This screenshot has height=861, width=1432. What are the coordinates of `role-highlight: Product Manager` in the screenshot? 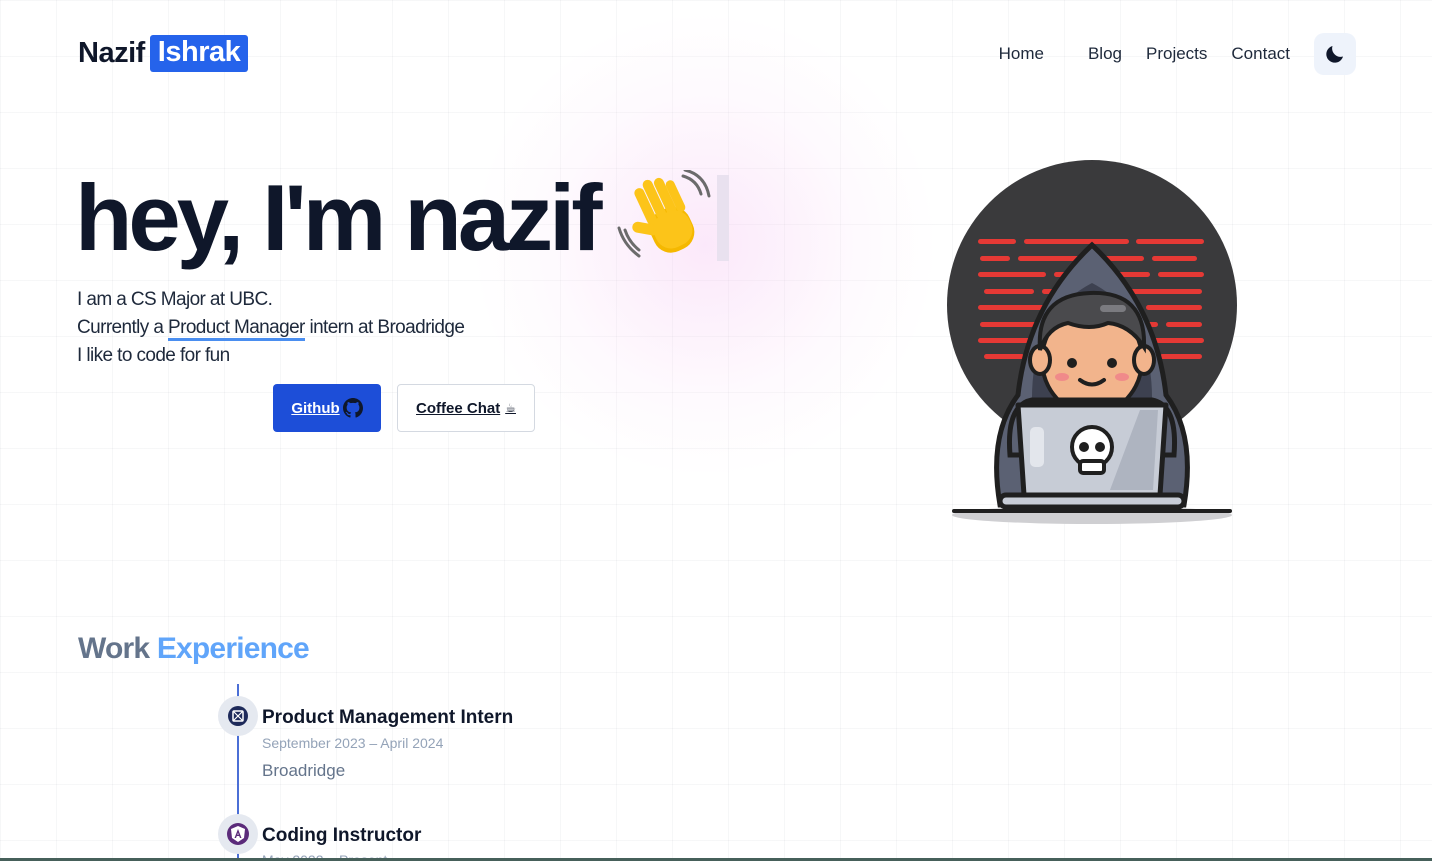 It's located at (236, 329).